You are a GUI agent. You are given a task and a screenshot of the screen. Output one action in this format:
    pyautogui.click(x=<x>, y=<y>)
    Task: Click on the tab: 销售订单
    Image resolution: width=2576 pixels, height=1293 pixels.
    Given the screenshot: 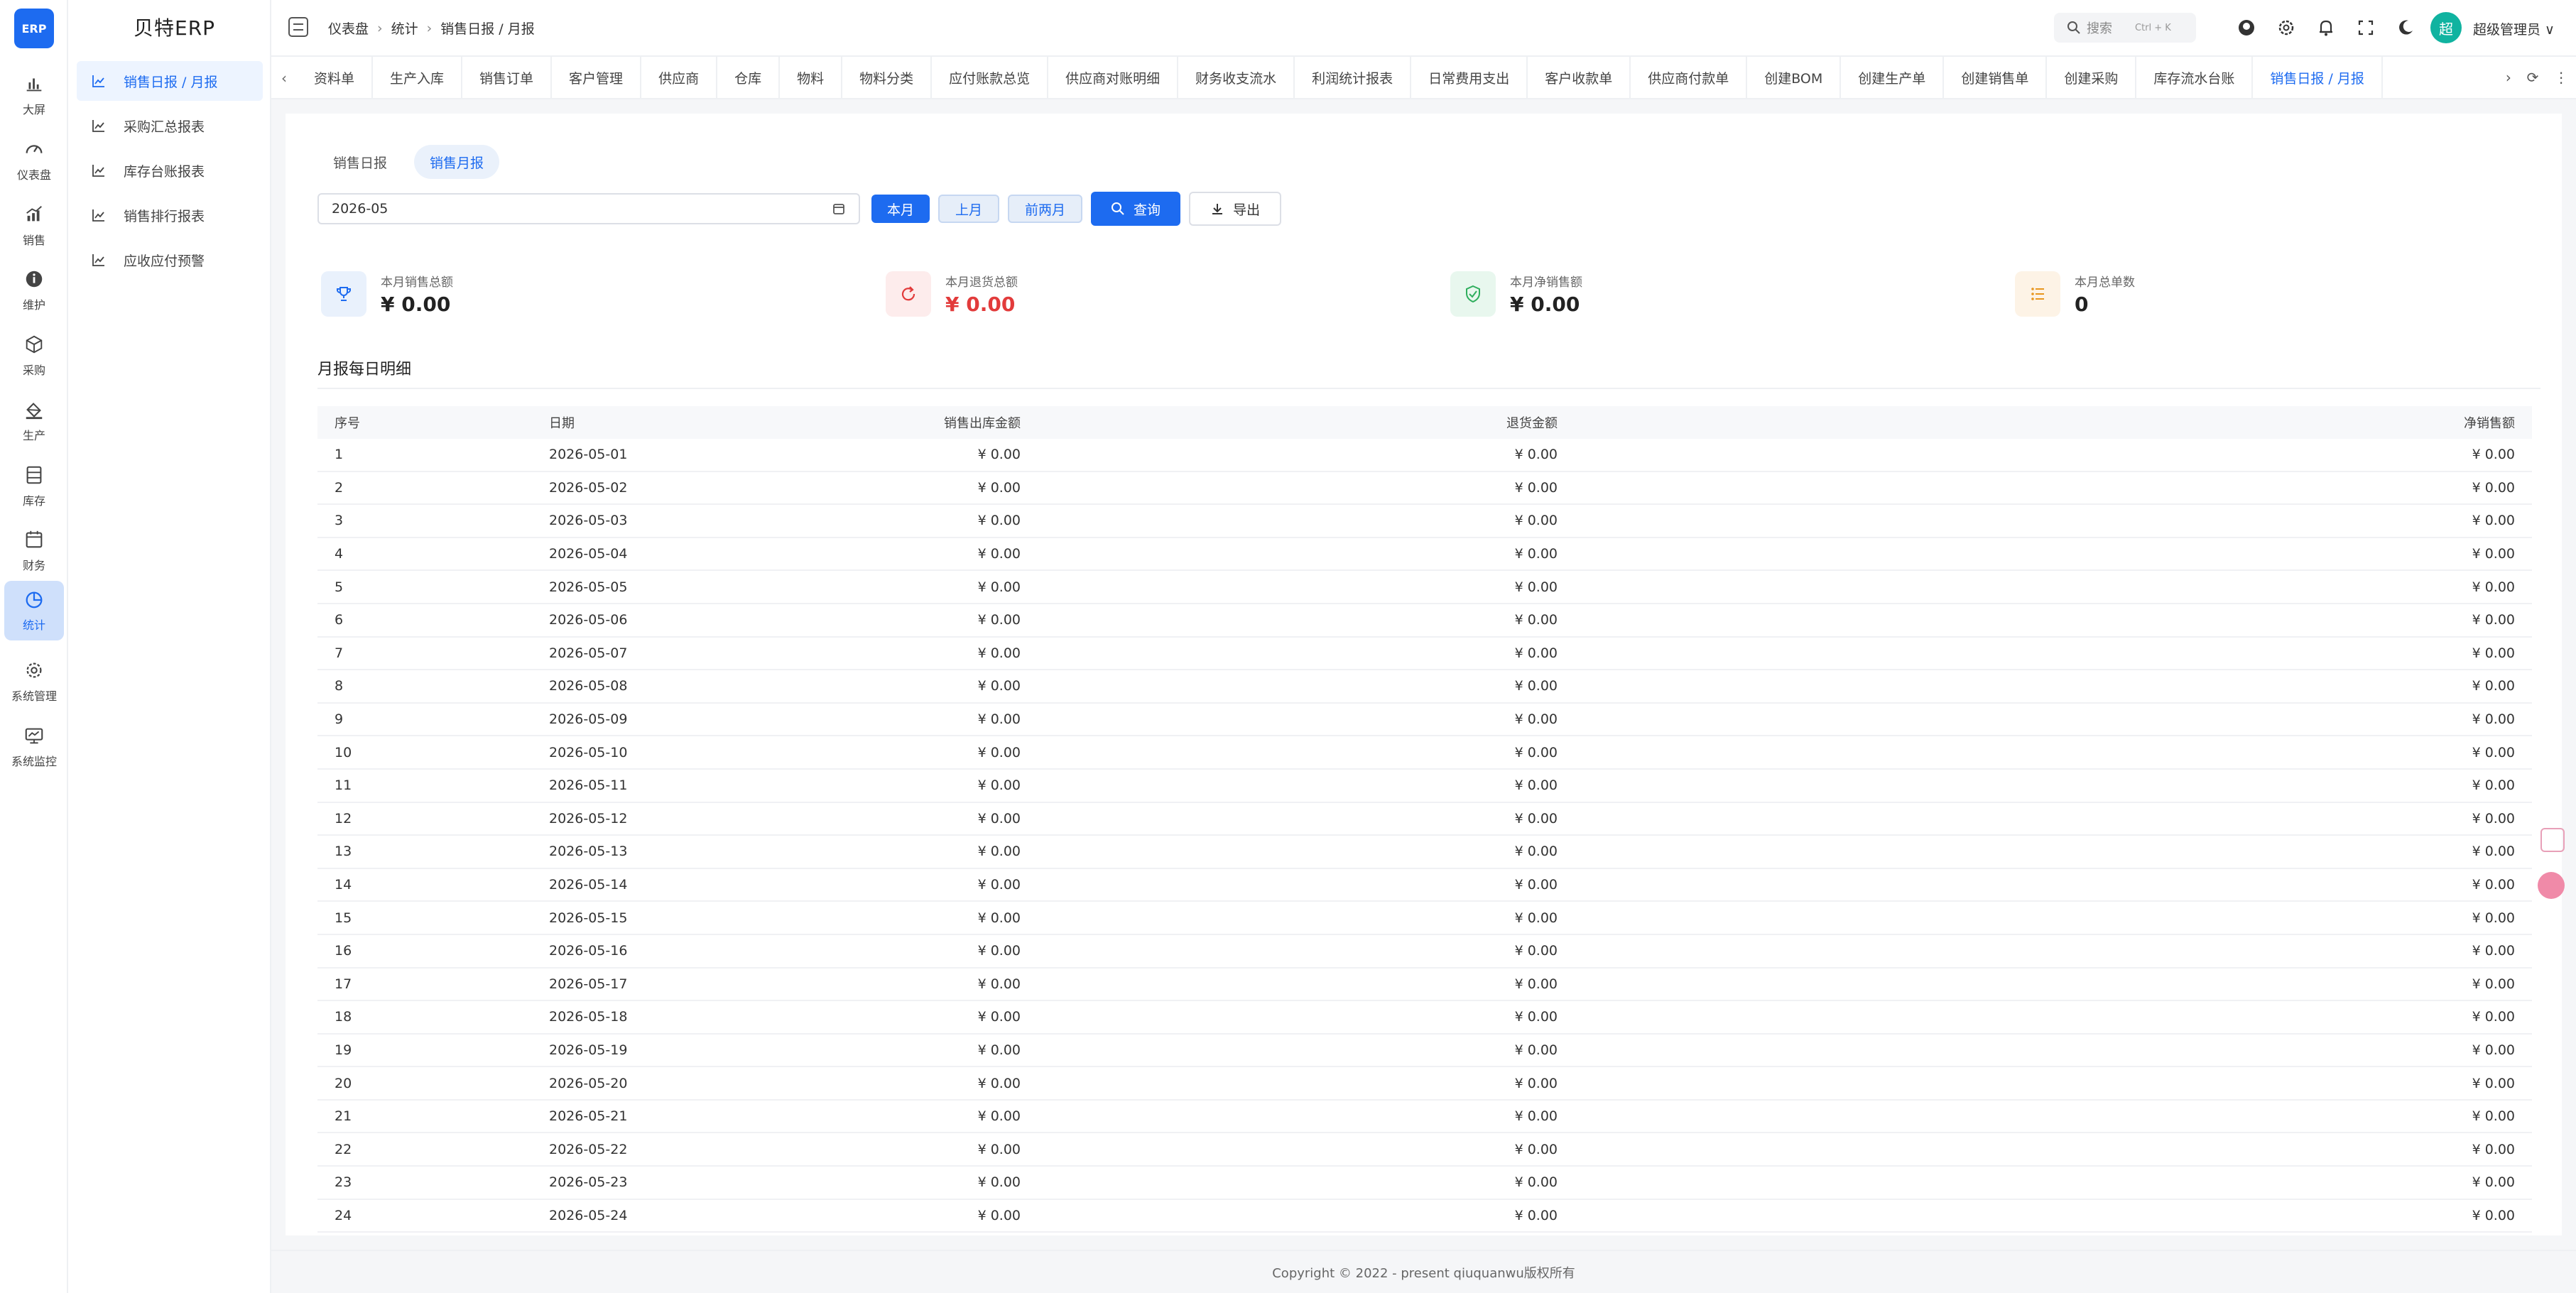 What is the action you would take?
    pyautogui.click(x=508, y=77)
    